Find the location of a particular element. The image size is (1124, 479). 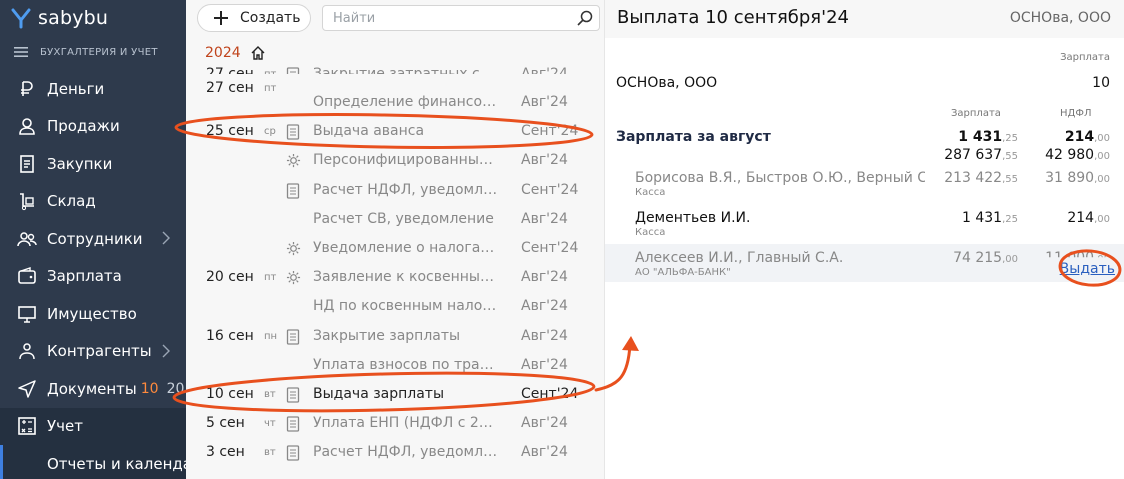

create-button-label: Создать is located at coordinates (270, 18).